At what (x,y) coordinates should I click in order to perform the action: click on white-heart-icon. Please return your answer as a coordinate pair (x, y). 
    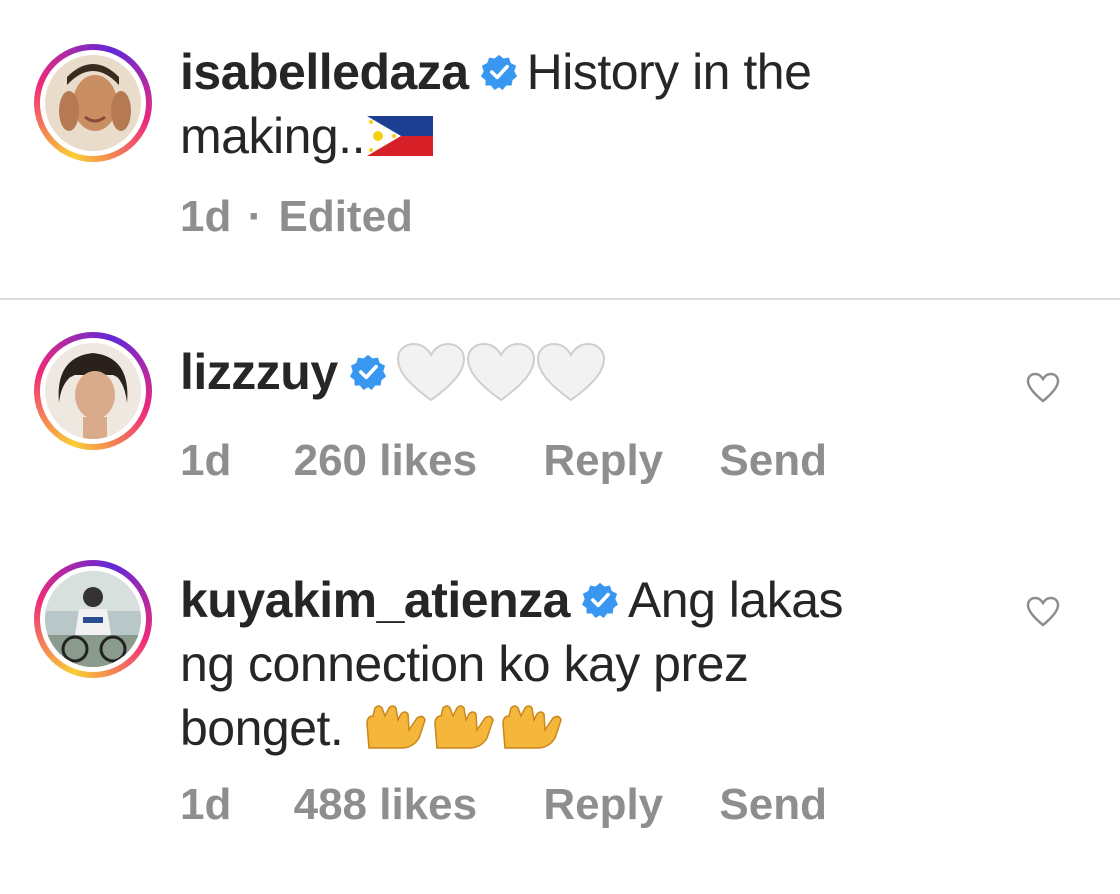
    Looking at the image, I should click on (500, 372).